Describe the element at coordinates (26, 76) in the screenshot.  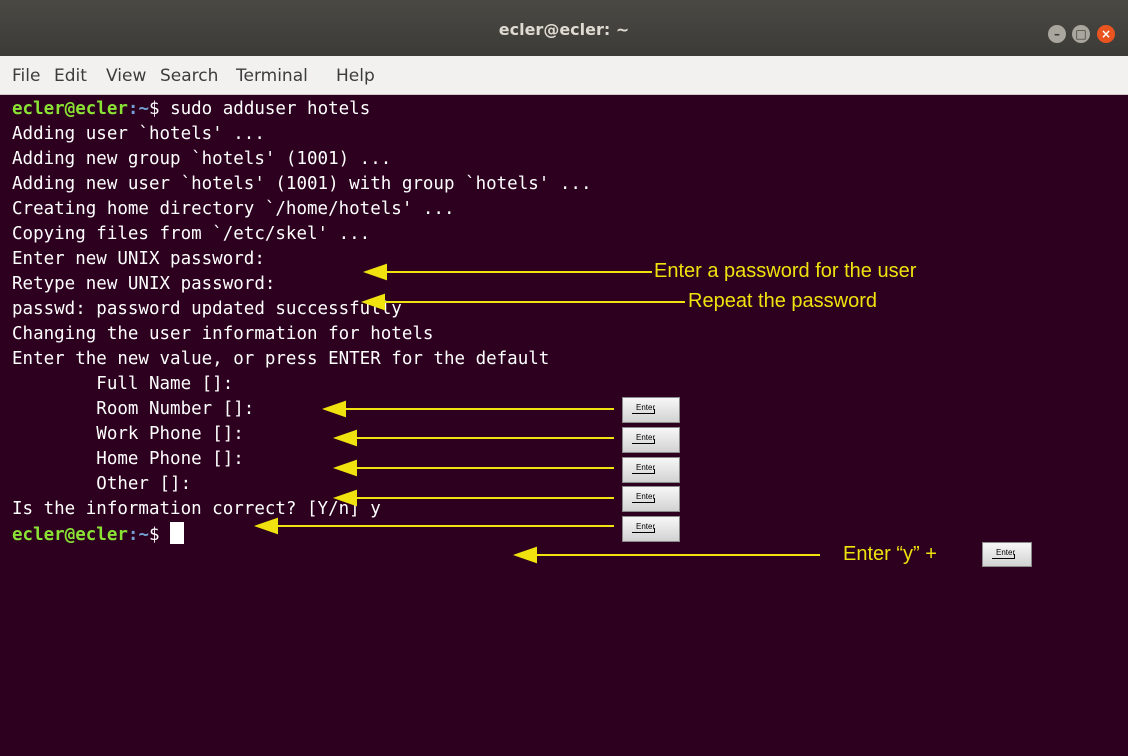
I see `menu-file: File` at that location.